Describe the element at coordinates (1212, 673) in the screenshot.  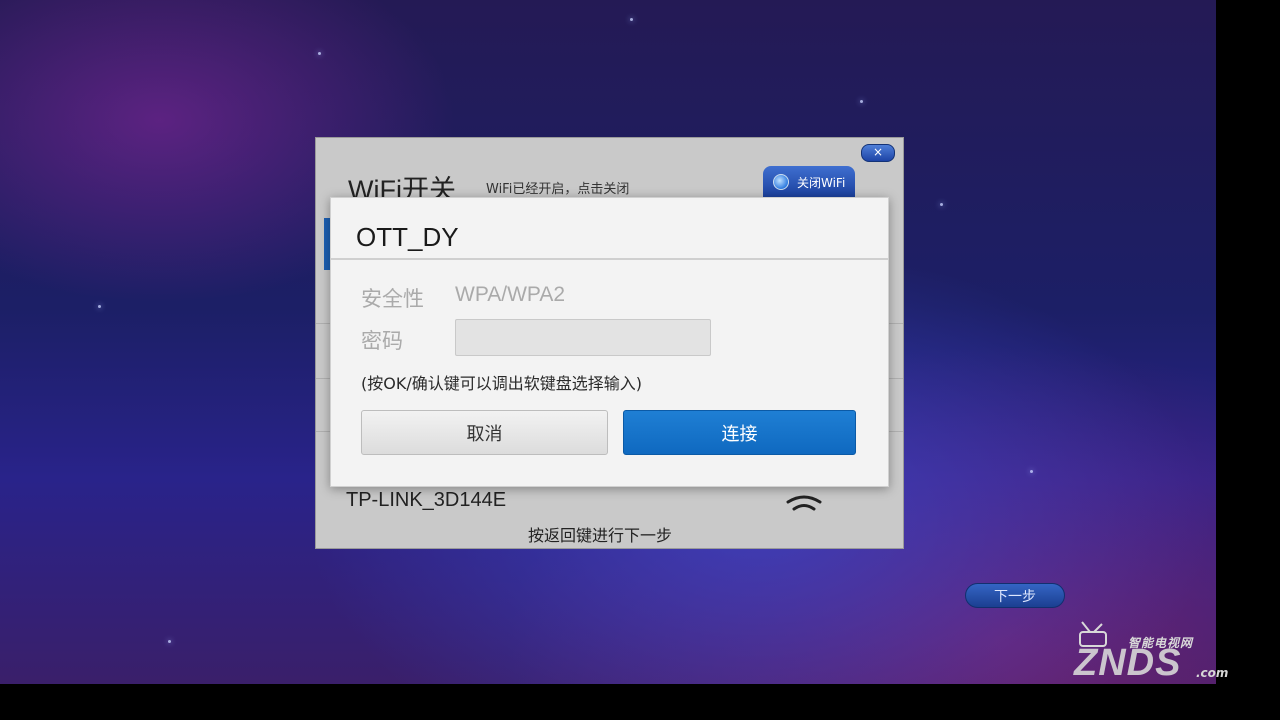
I see `watermark-suffix: .com` at that location.